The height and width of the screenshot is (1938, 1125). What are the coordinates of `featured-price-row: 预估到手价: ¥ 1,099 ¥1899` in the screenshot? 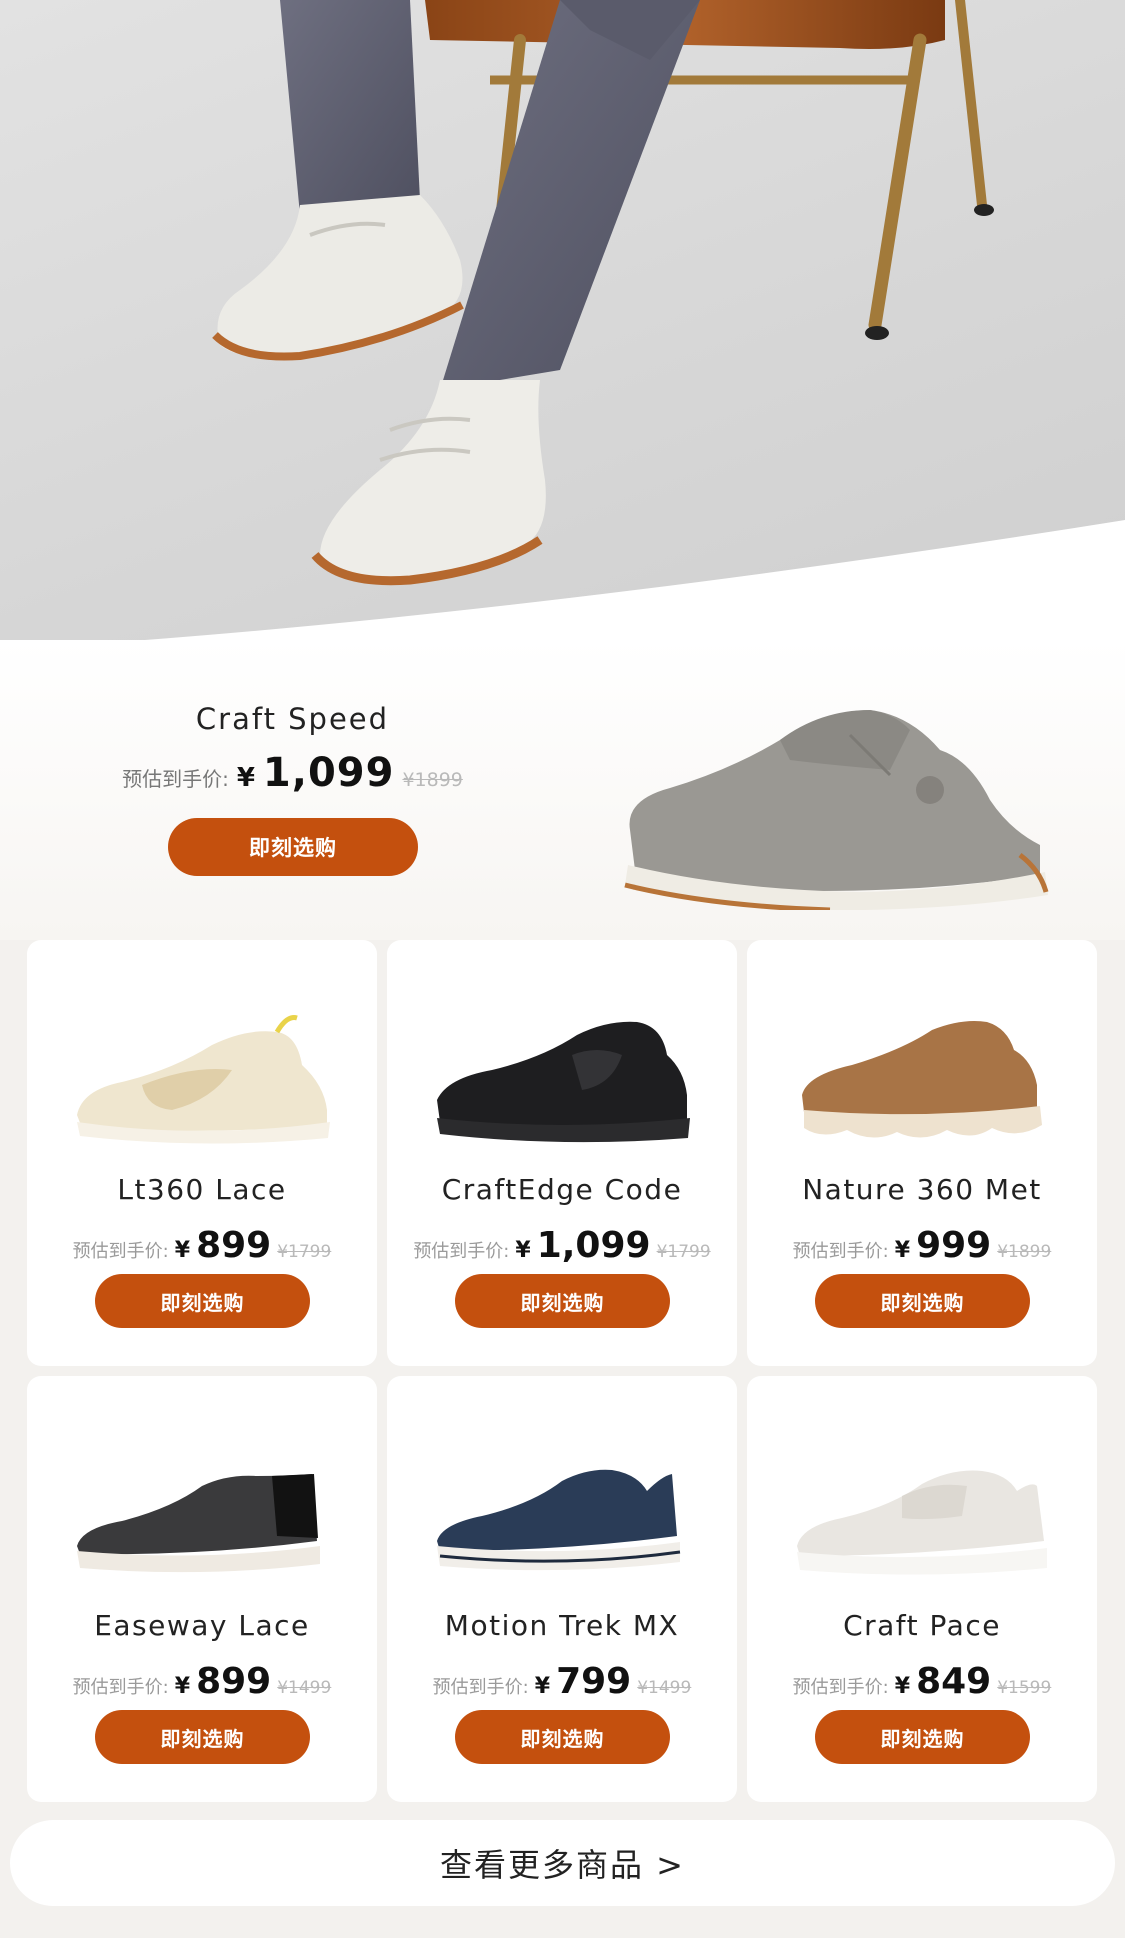 It's located at (292, 775).